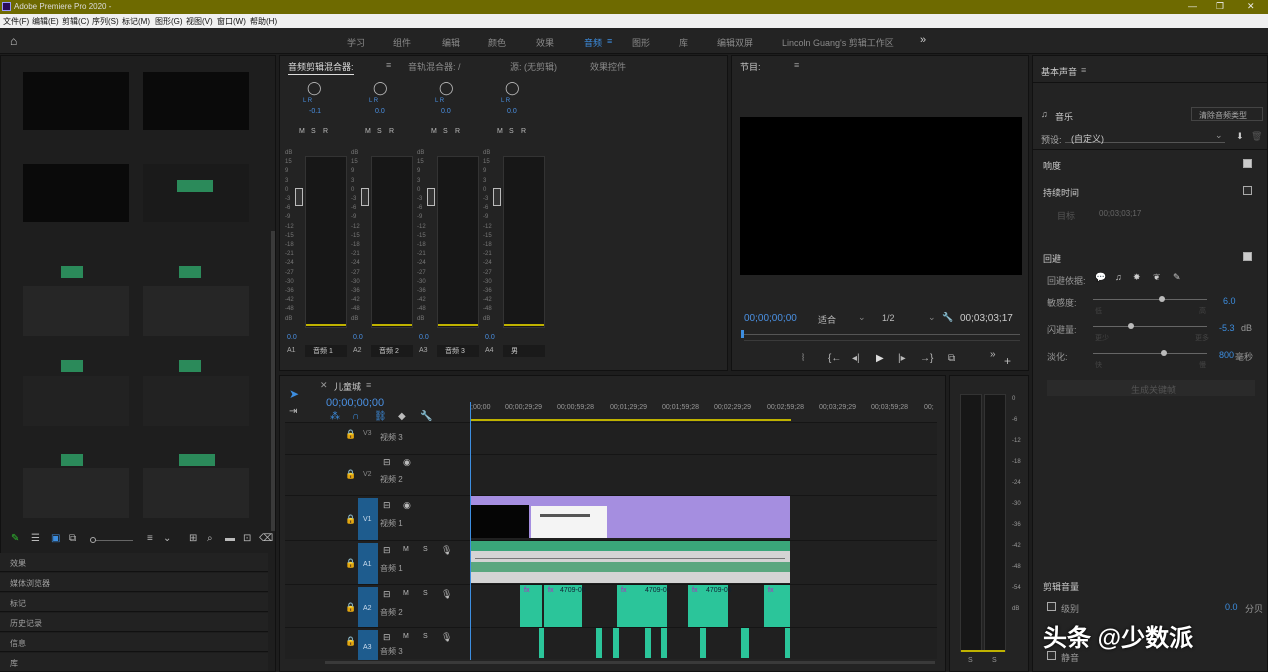 The height and width of the screenshot is (672, 1268). I want to click on eye-icon: ◉, so click(407, 505).